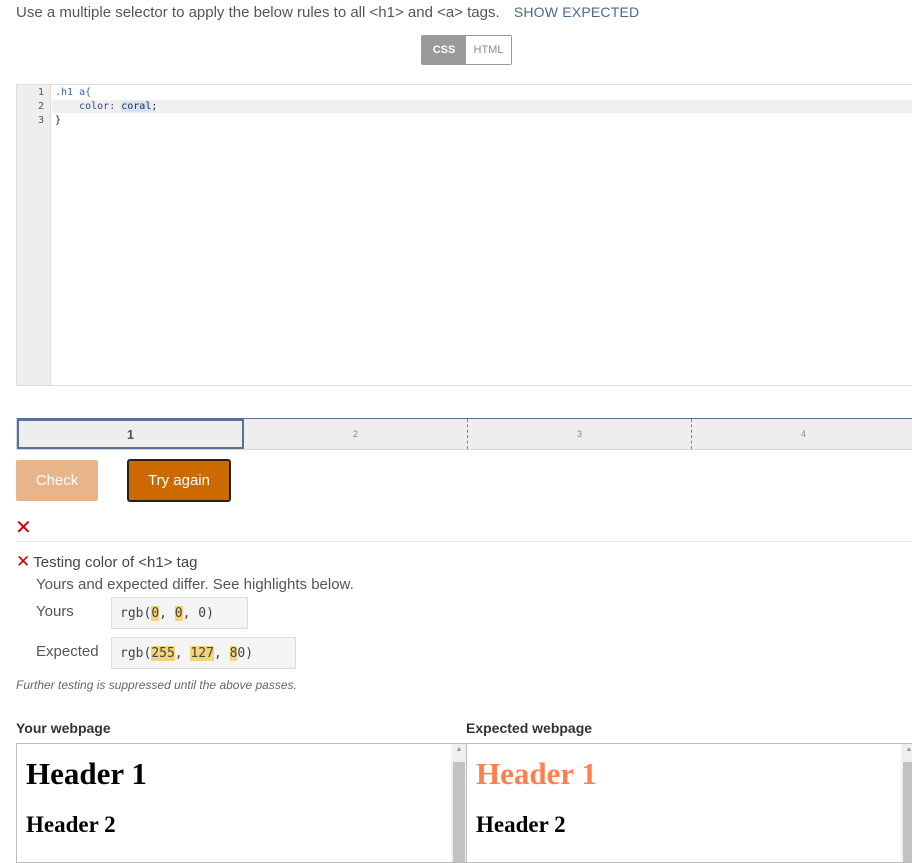  What do you see at coordinates (115, 562) in the screenshot?
I see `test-title-text: Testing color of <h1> tag` at bounding box center [115, 562].